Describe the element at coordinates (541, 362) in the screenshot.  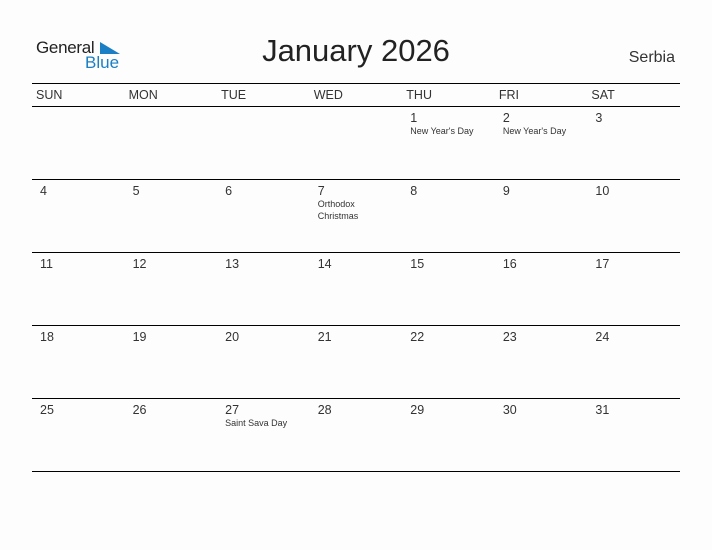
I see `day-cell: 23` at that location.